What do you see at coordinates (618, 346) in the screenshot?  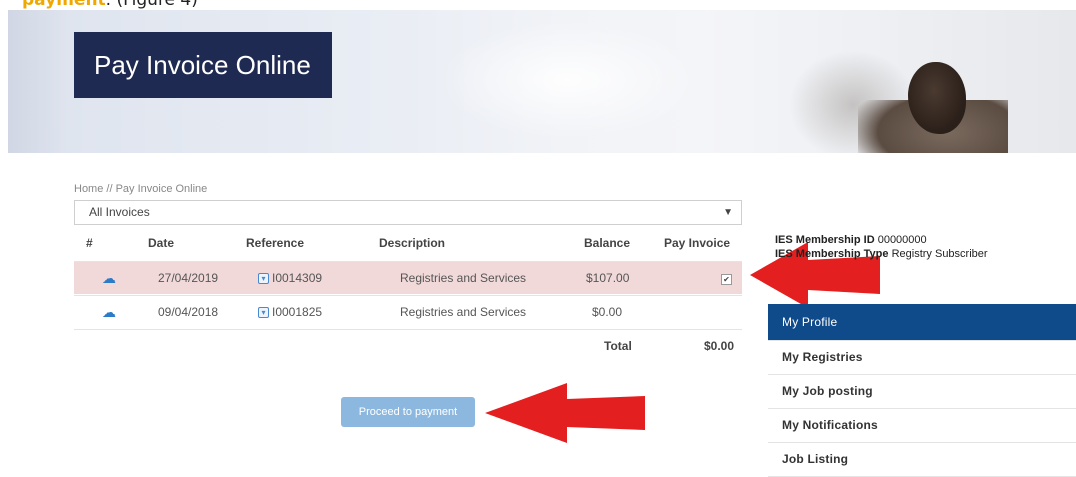 I see `total-label: Total` at bounding box center [618, 346].